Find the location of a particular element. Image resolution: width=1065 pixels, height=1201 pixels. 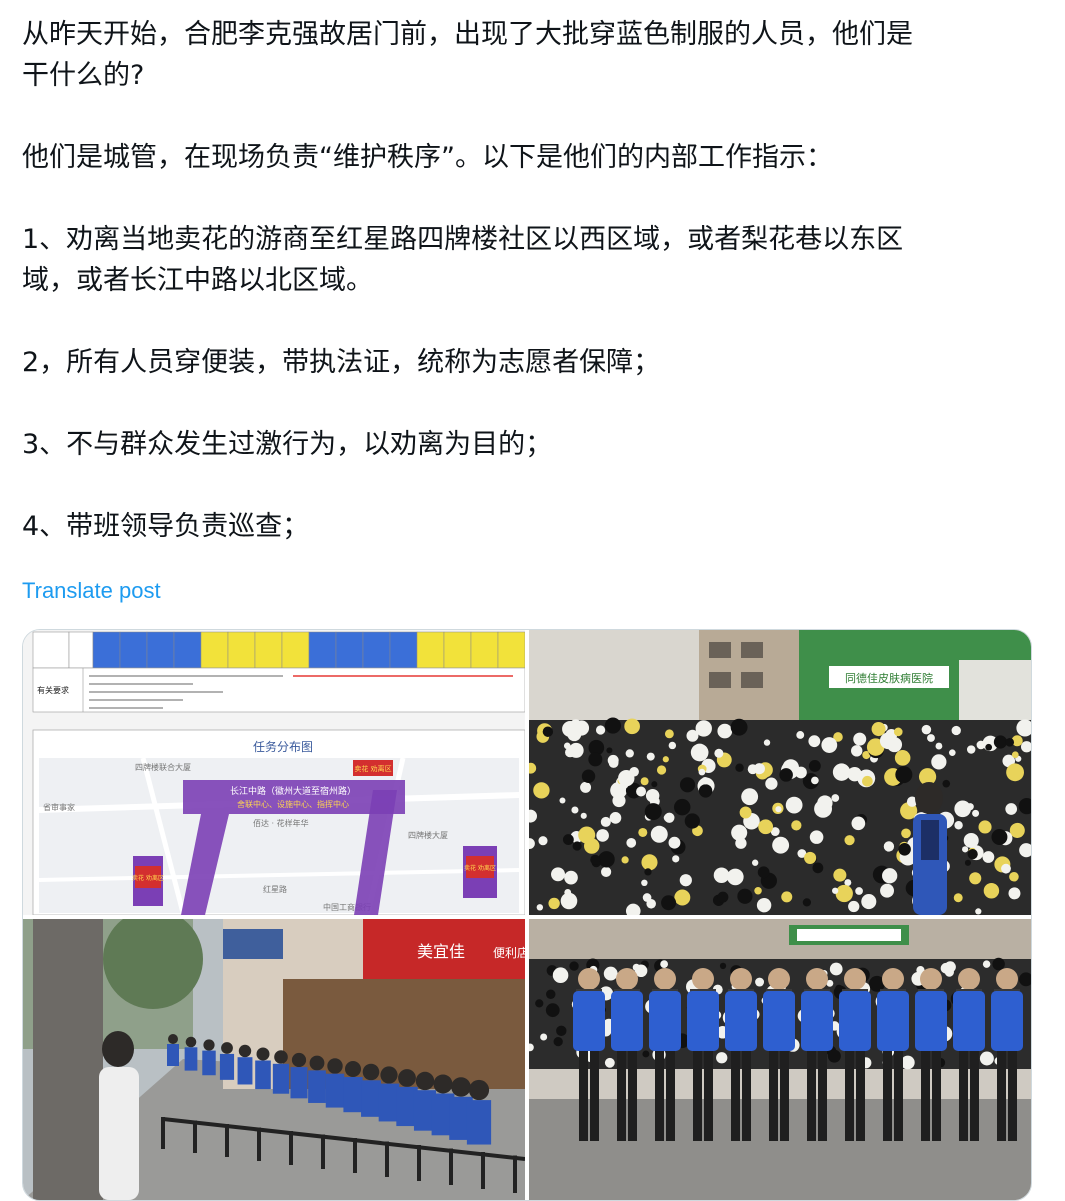

photo-staff-row is located at coordinates (780, 1059).